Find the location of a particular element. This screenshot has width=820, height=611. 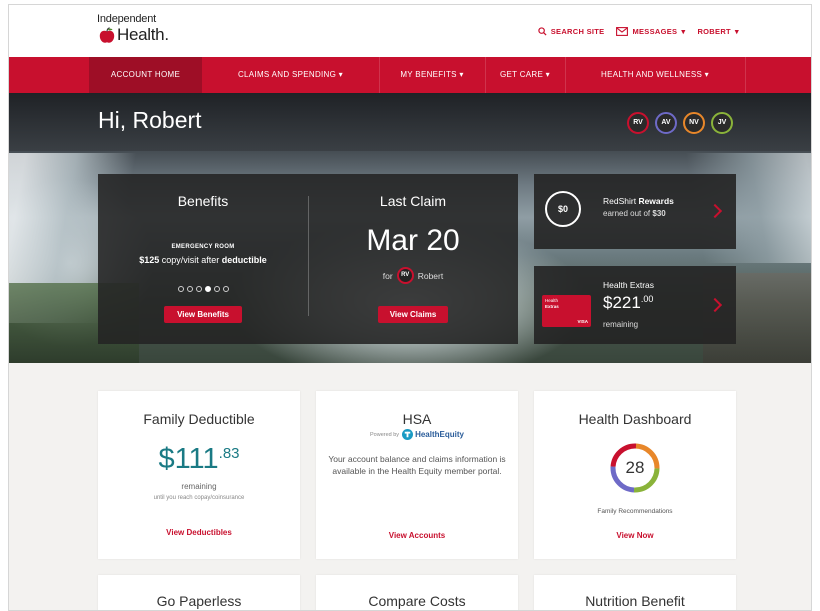

search-site-link: SEARCH SITE is located at coordinates (571, 31).